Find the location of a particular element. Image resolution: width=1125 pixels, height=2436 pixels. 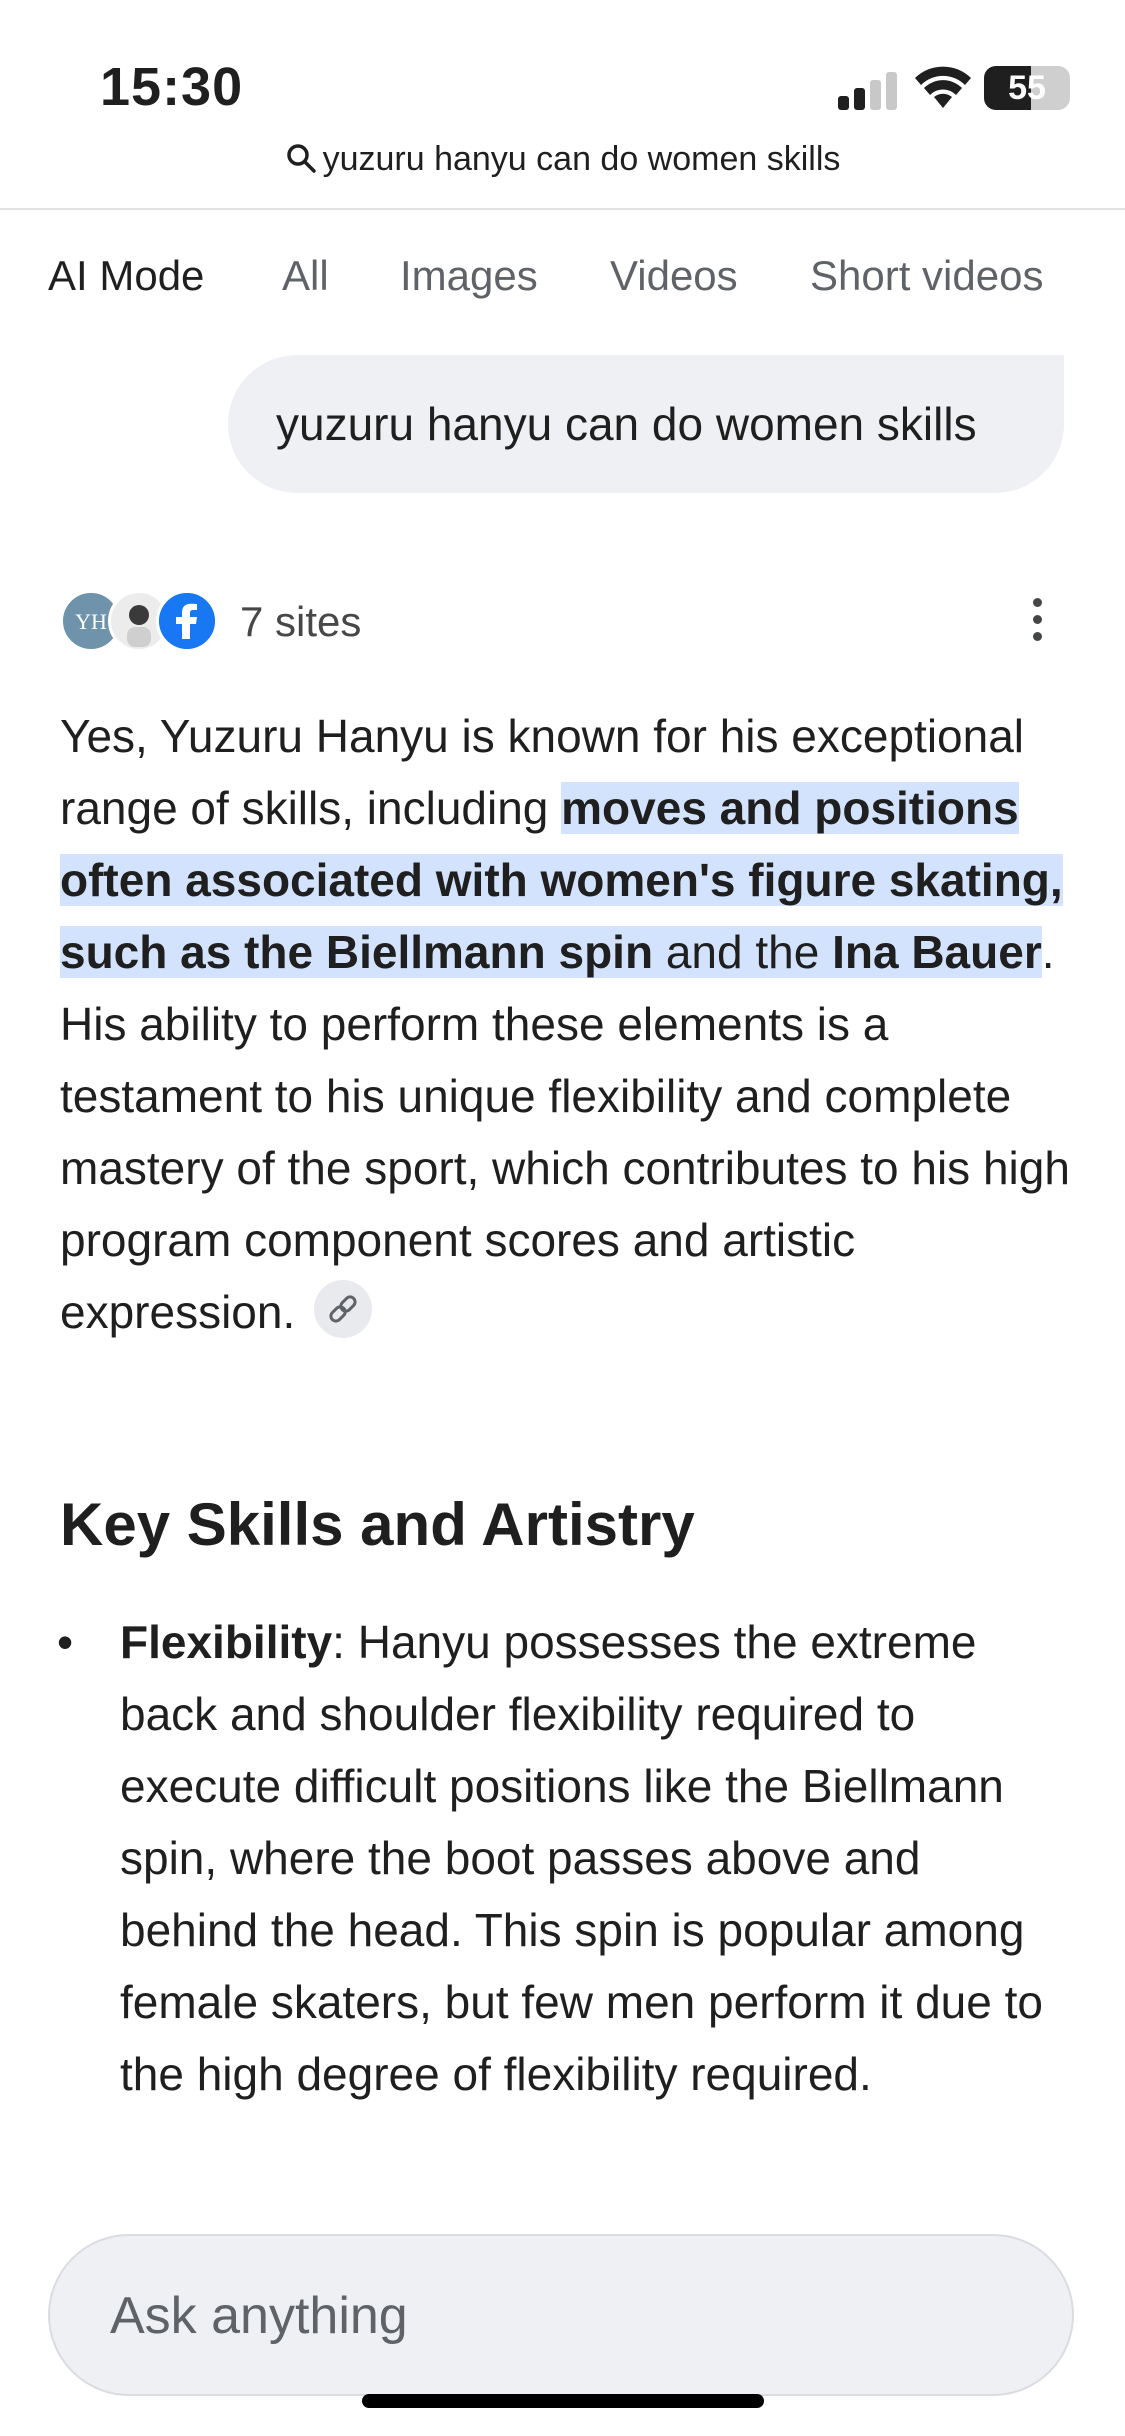

search-tabs: AI Mode All Images Videos Short videos is located at coordinates (562, 283).